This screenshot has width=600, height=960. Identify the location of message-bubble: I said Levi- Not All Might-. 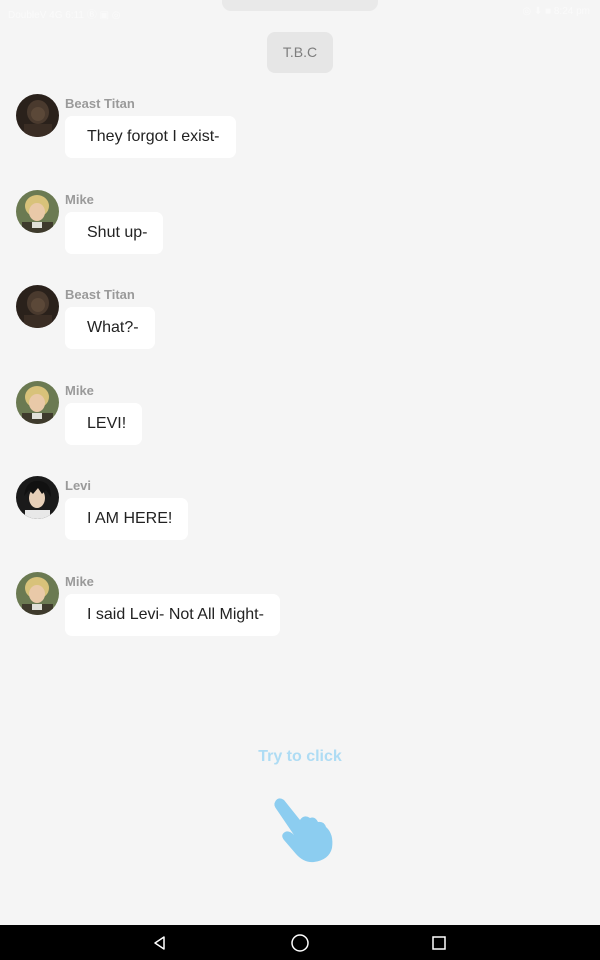
(172, 615).